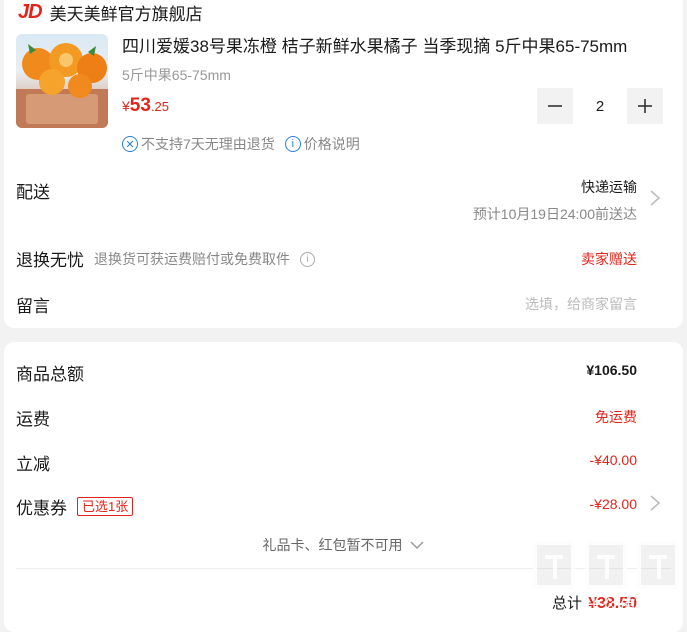 This screenshot has height=632, width=687. Describe the element at coordinates (655, 198) in the screenshot. I see `delivery-chevron-right-icon` at that location.